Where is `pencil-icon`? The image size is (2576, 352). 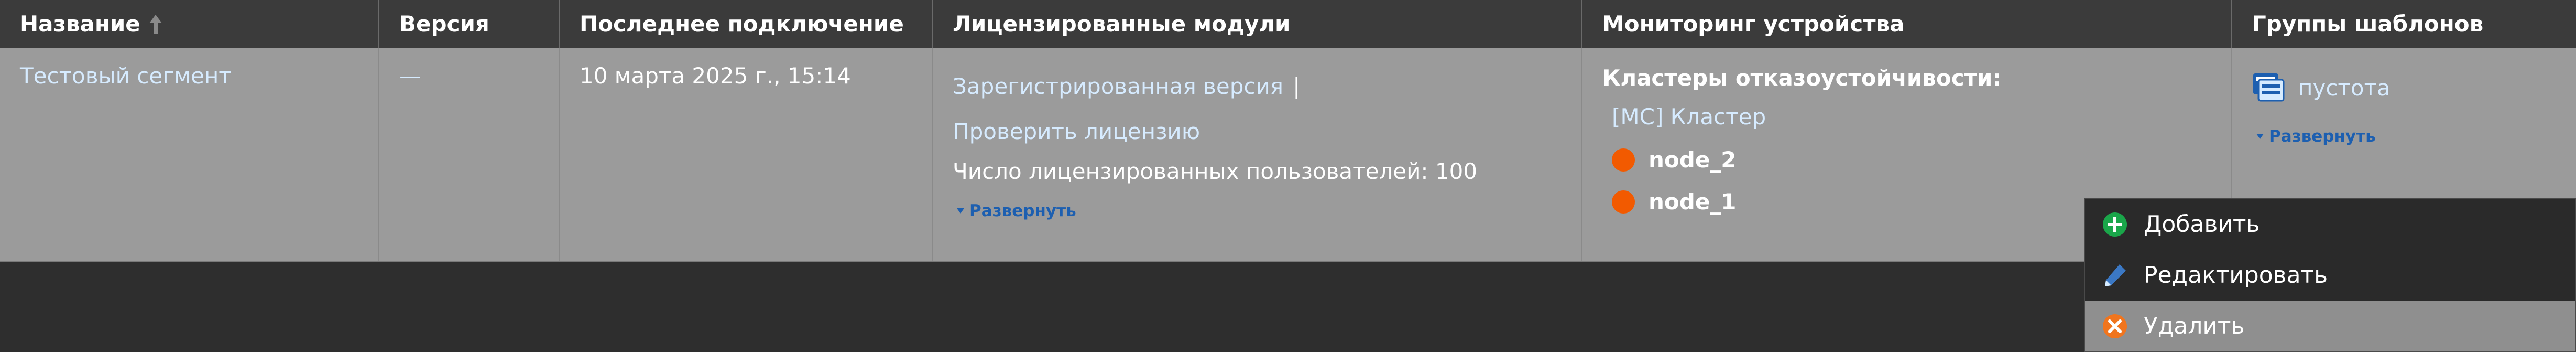
pencil-icon is located at coordinates (2115, 275).